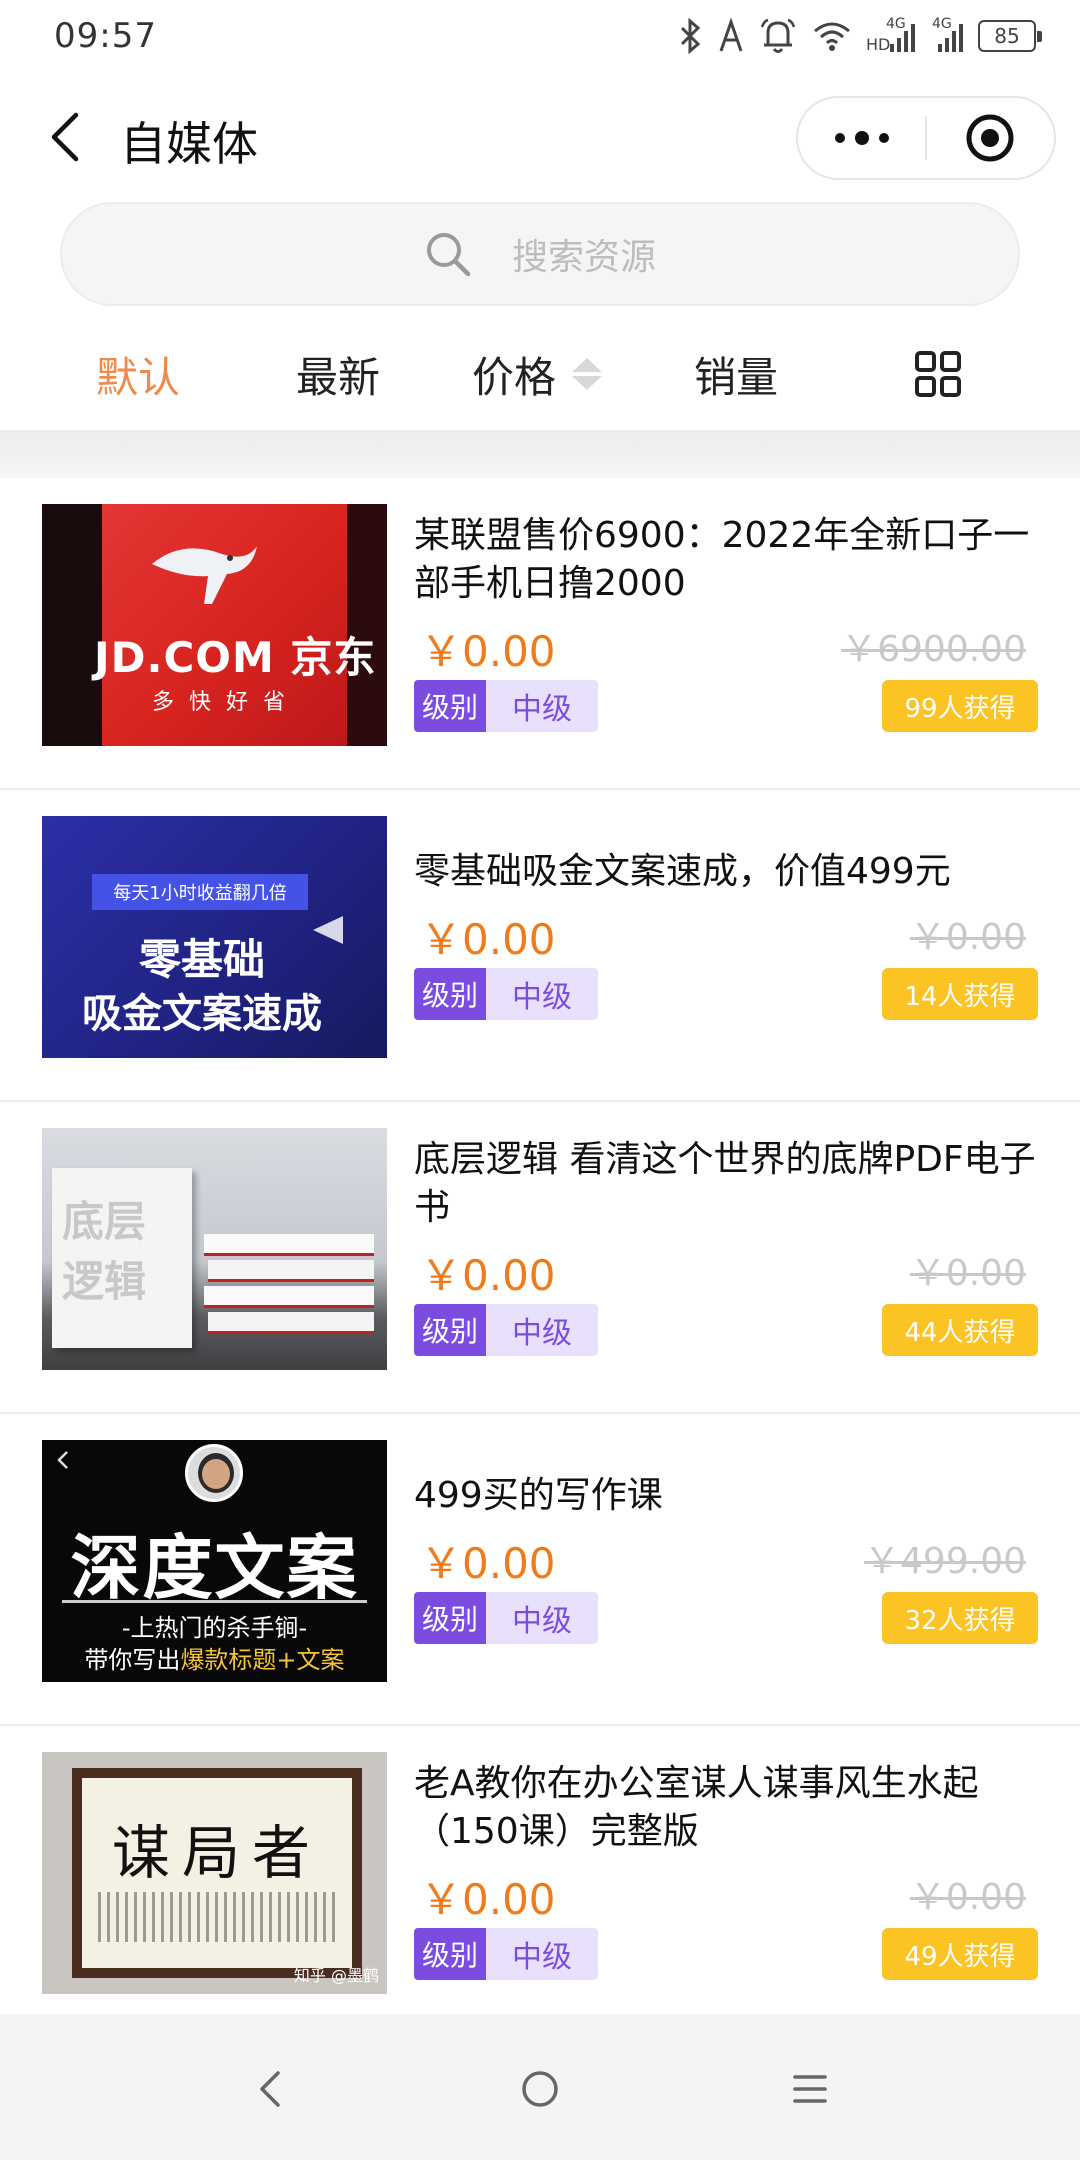  I want to click on jd-mascot-icon, so click(204, 575).